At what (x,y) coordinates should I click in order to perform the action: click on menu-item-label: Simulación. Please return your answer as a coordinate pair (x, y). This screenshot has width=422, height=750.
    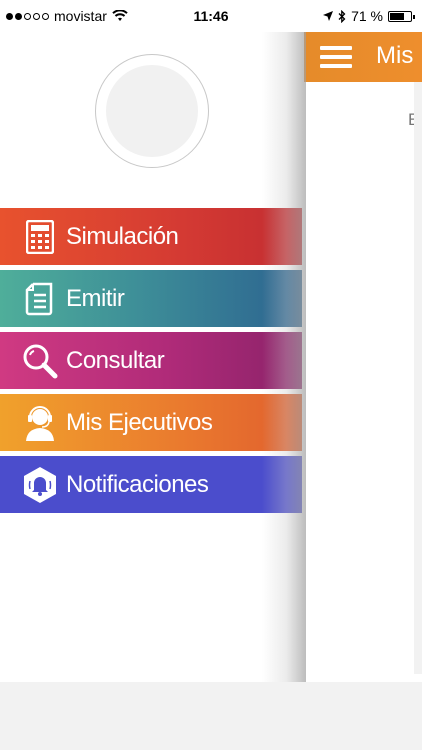
    Looking at the image, I should click on (122, 236).